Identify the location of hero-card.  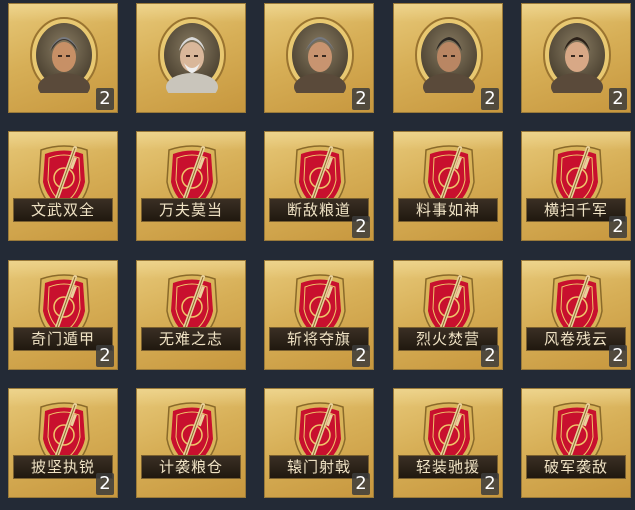
(191, 58).